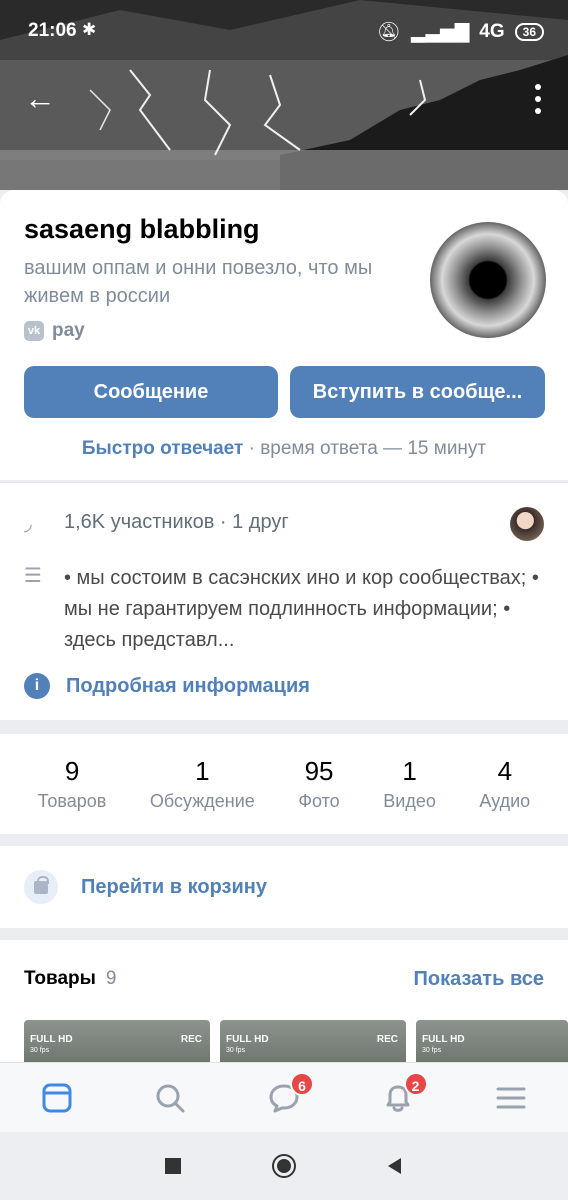 The image size is (568, 1200). What do you see at coordinates (319, 771) in the screenshot?
I see `counter-value: 95` at bounding box center [319, 771].